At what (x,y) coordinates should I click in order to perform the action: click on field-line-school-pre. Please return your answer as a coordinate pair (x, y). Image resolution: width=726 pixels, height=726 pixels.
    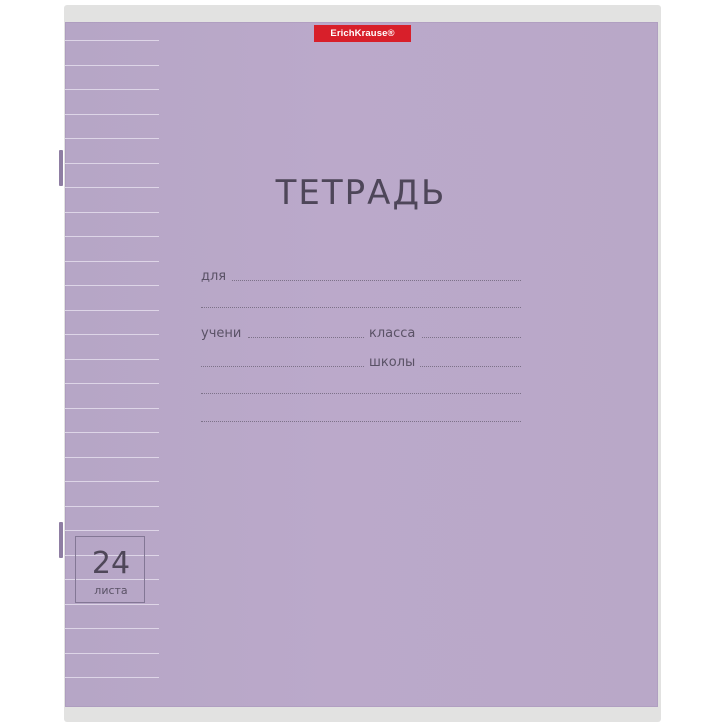
    Looking at the image, I should click on (282, 366).